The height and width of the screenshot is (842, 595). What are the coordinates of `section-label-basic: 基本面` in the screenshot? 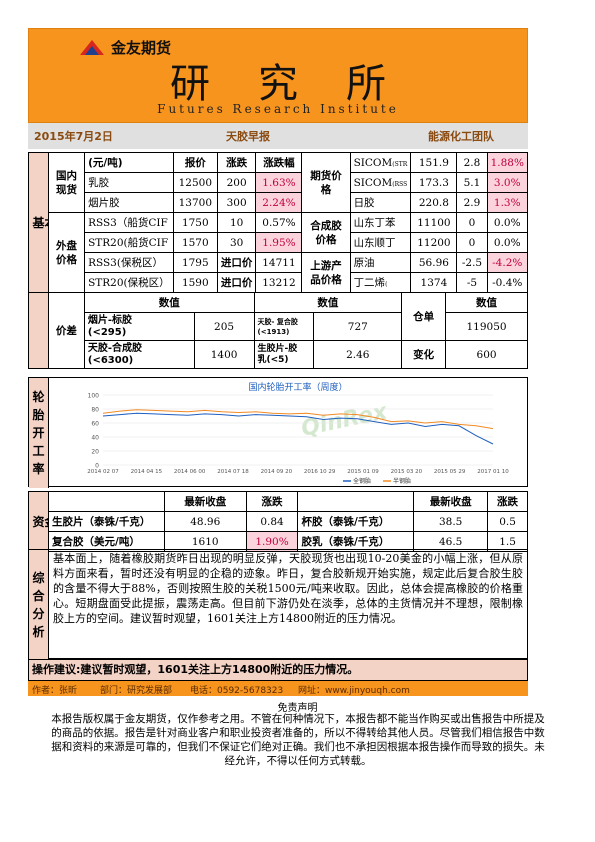 It's located at (38, 222).